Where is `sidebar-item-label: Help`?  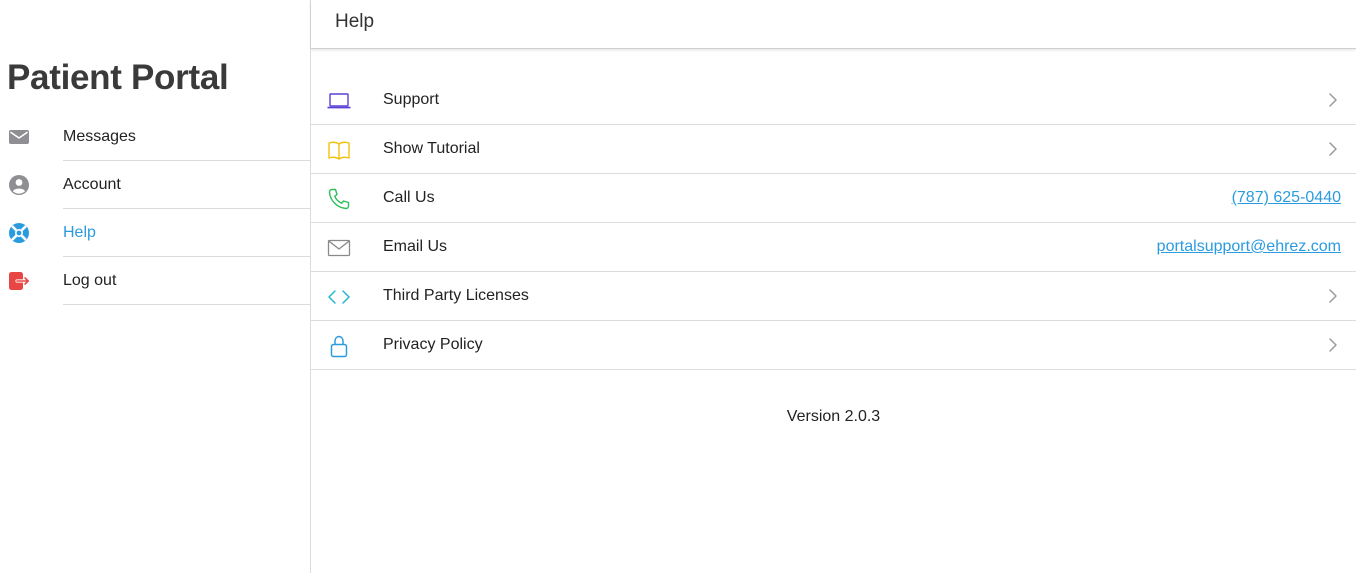
sidebar-item-label: Help is located at coordinates (186, 233).